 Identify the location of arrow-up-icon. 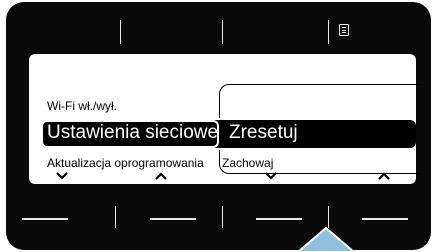
(326, 239).